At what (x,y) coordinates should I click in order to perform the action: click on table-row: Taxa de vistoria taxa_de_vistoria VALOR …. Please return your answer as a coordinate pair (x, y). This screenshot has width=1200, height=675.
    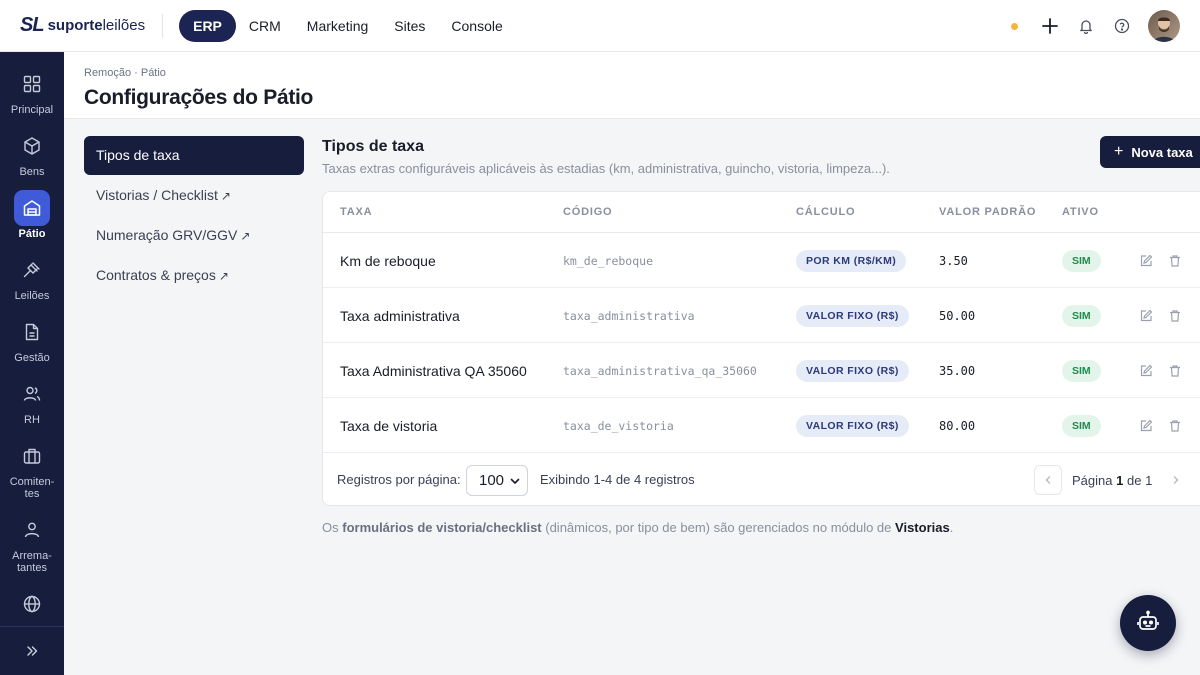
    Looking at the image, I should click on (761, 425).